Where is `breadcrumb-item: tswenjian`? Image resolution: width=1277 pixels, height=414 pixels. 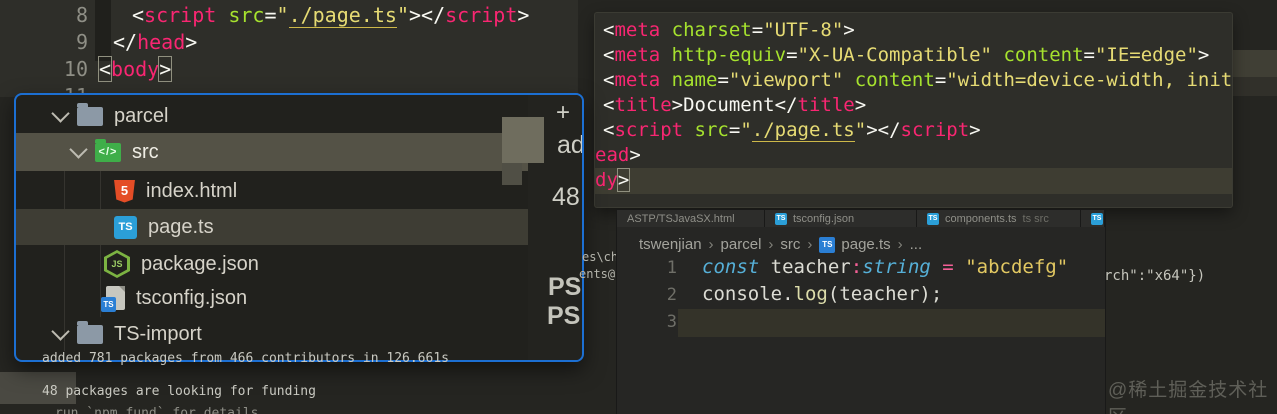
breadcrumb-item: tswenjian is located at coordinates (670, 244).